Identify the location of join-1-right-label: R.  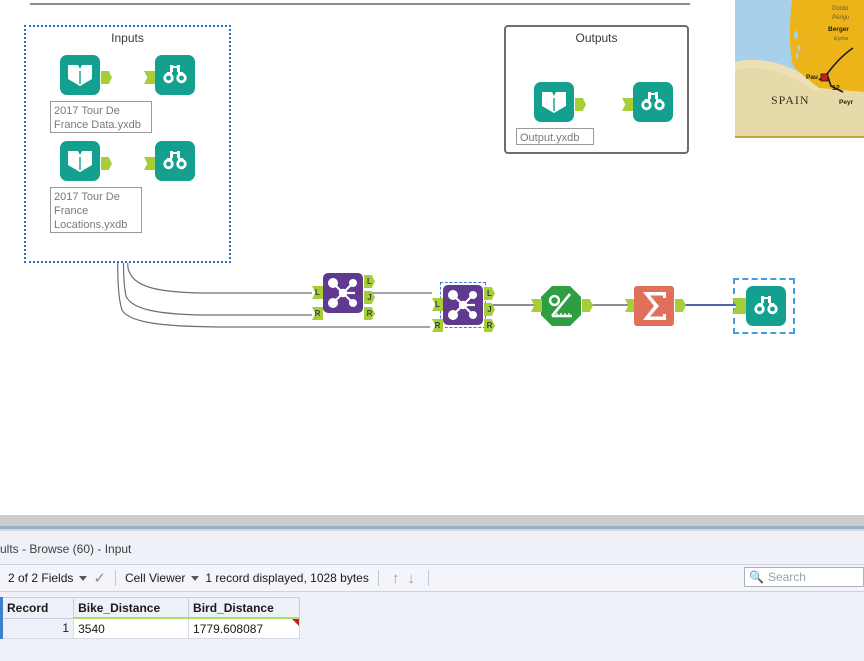
(317, 313).